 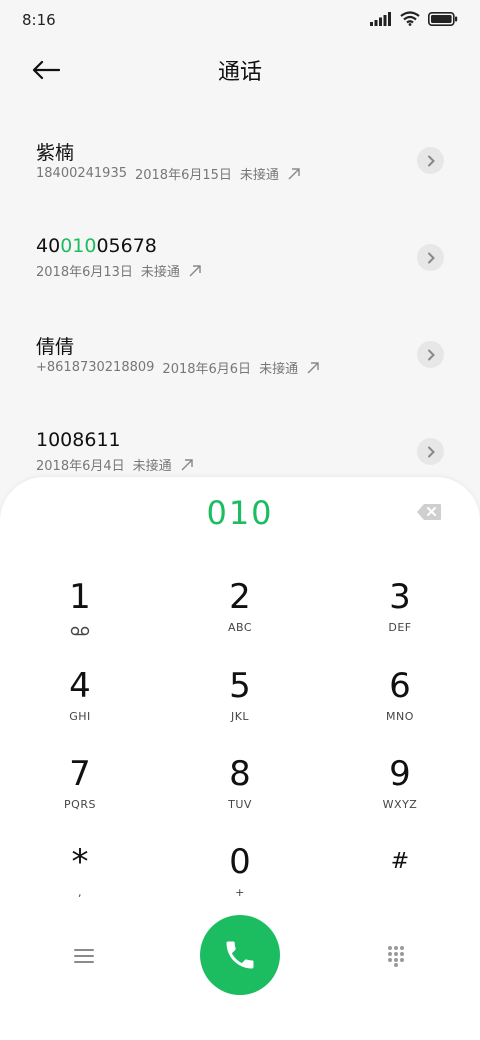 I want to click on key-8: 8 TUV, so click(x=240, y=792).